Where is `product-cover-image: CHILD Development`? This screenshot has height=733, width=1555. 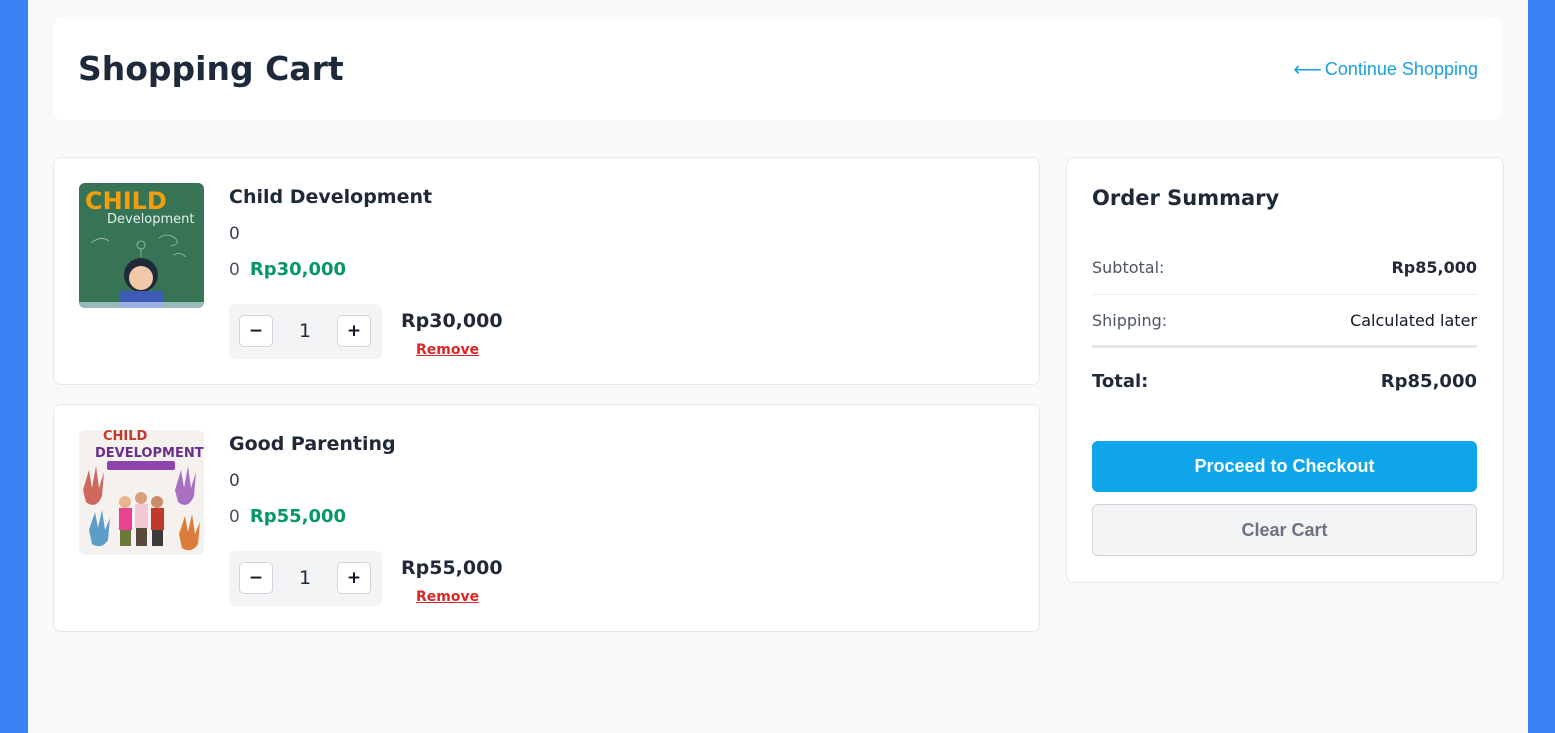 product-cover-image: CHILD Development is located at coordinates (141, 245).